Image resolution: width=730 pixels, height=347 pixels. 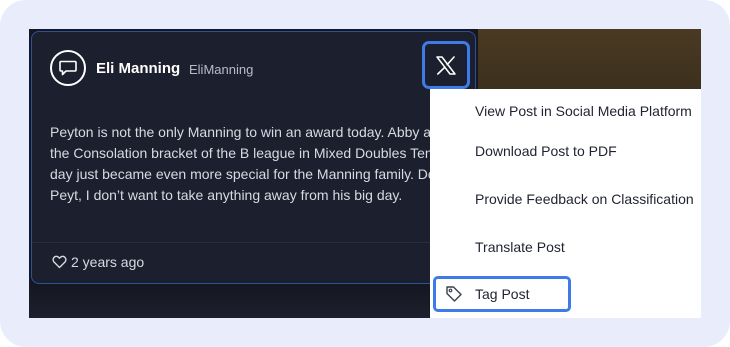 I want to click on menu-item-translate-post: Translate Post, so click(x=565, y=247).